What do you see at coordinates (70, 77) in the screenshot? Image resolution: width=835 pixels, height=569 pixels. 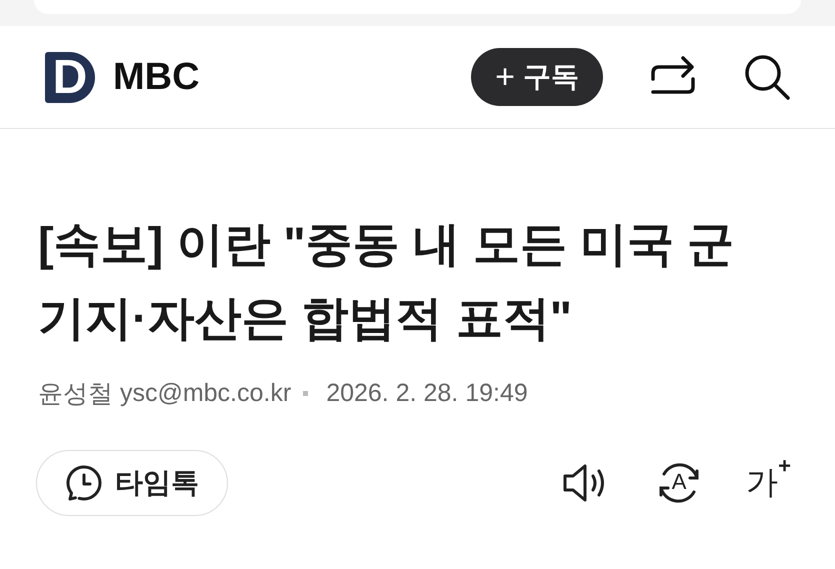 I see `logo: D` at bounding box center [70, 77].